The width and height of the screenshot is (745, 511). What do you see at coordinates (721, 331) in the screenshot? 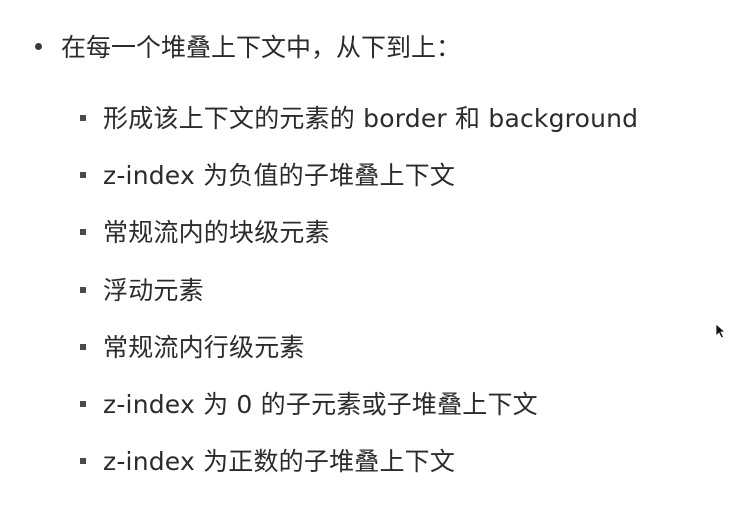
I see `mouse-pointer-icon` at bounding box center [721, 331].